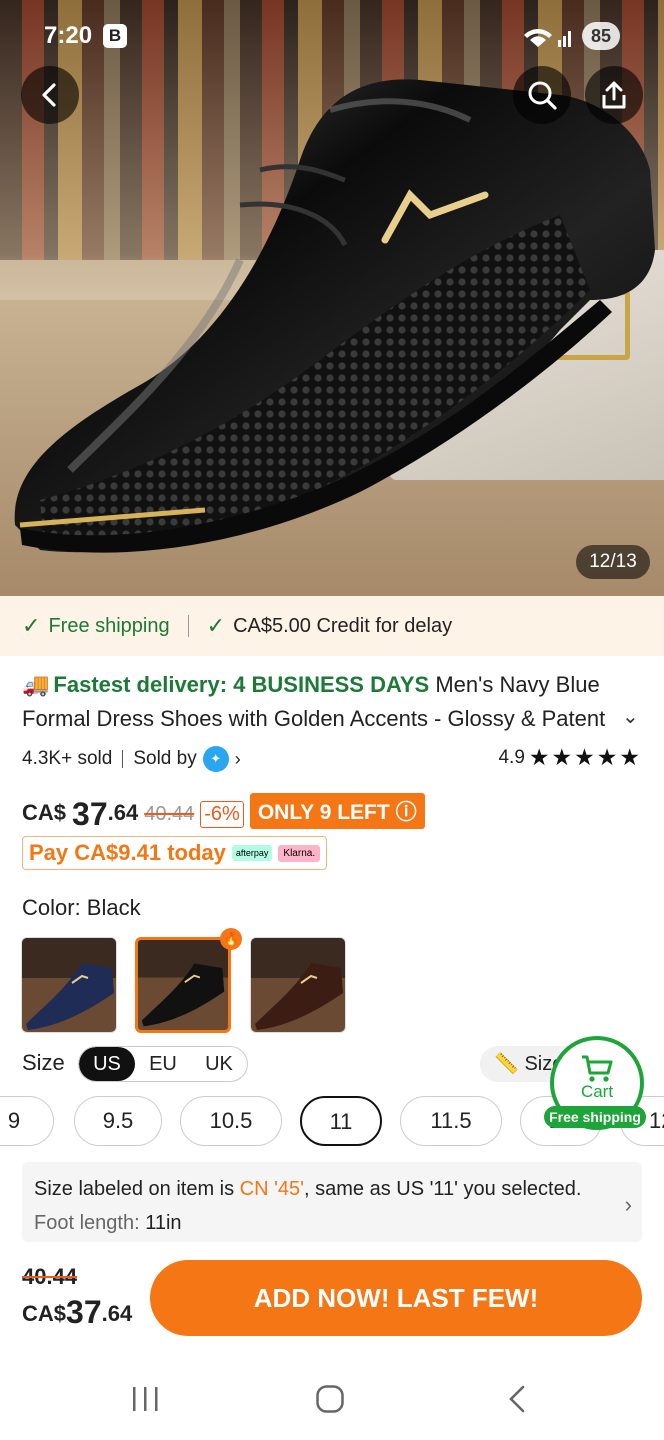 This screenshot has height=1440, width=664. What do you see at coordinates (44, 812) in the screenshot?
I see `price-currency: CA$` at bounding box center [44, 812].